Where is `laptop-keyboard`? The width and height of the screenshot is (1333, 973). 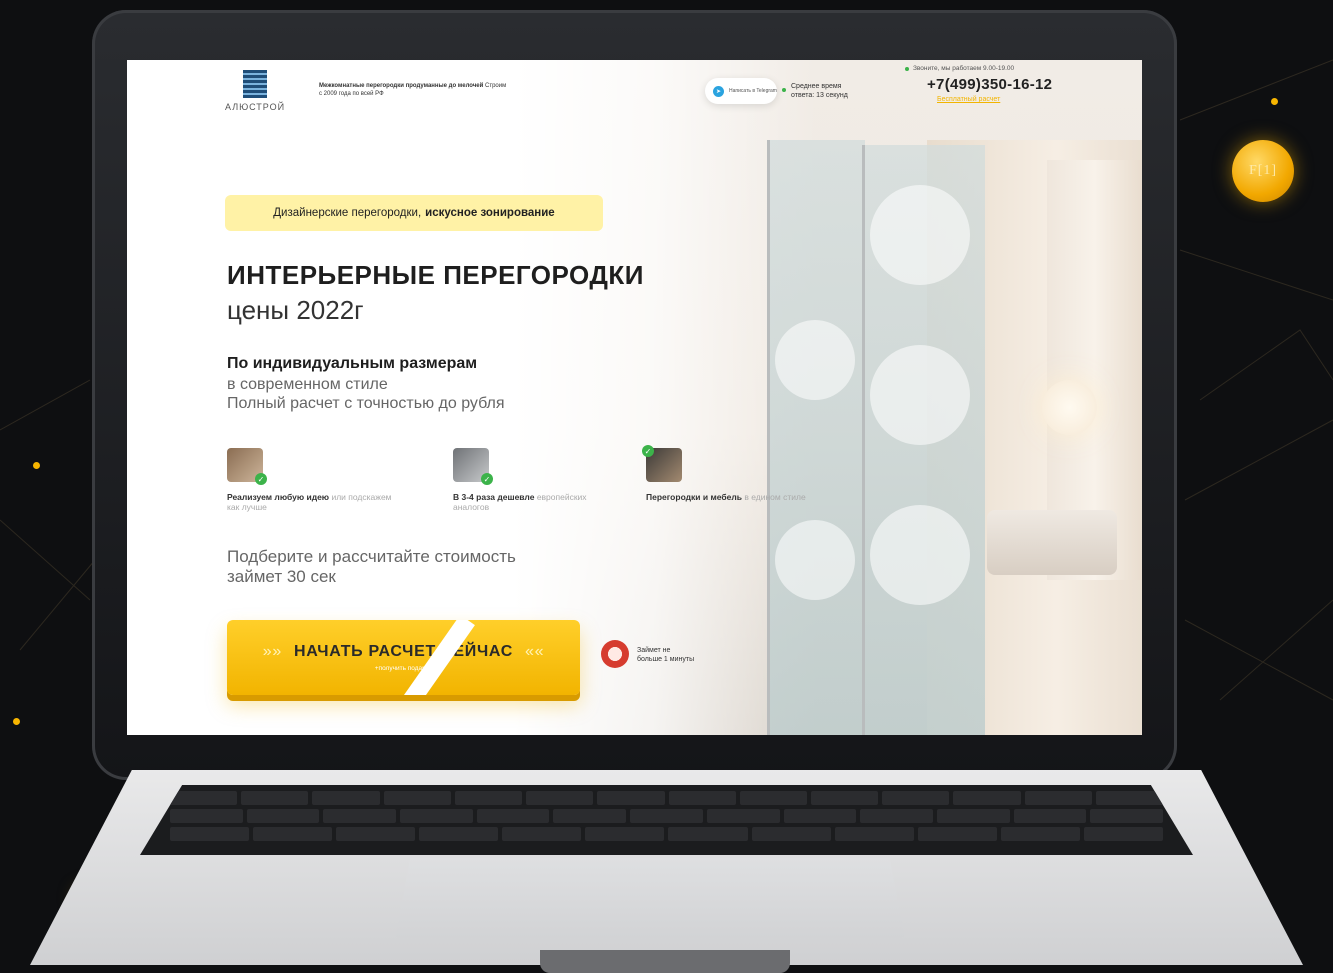
laptop-keyboard is located at coordinates (666, 820).